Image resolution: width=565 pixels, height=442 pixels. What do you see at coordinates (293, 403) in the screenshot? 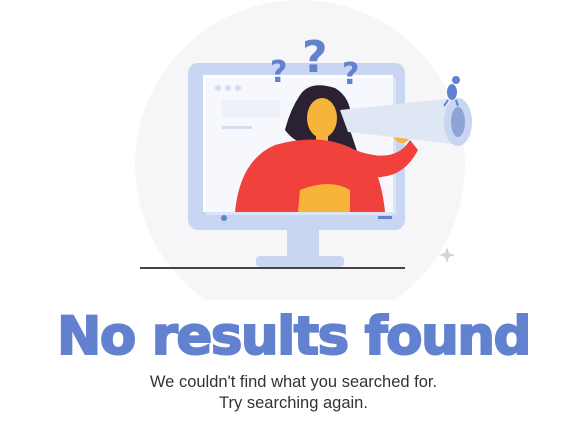
I see `empty-state-message-line2: Try searching again.` at bounding box center [293, 403].